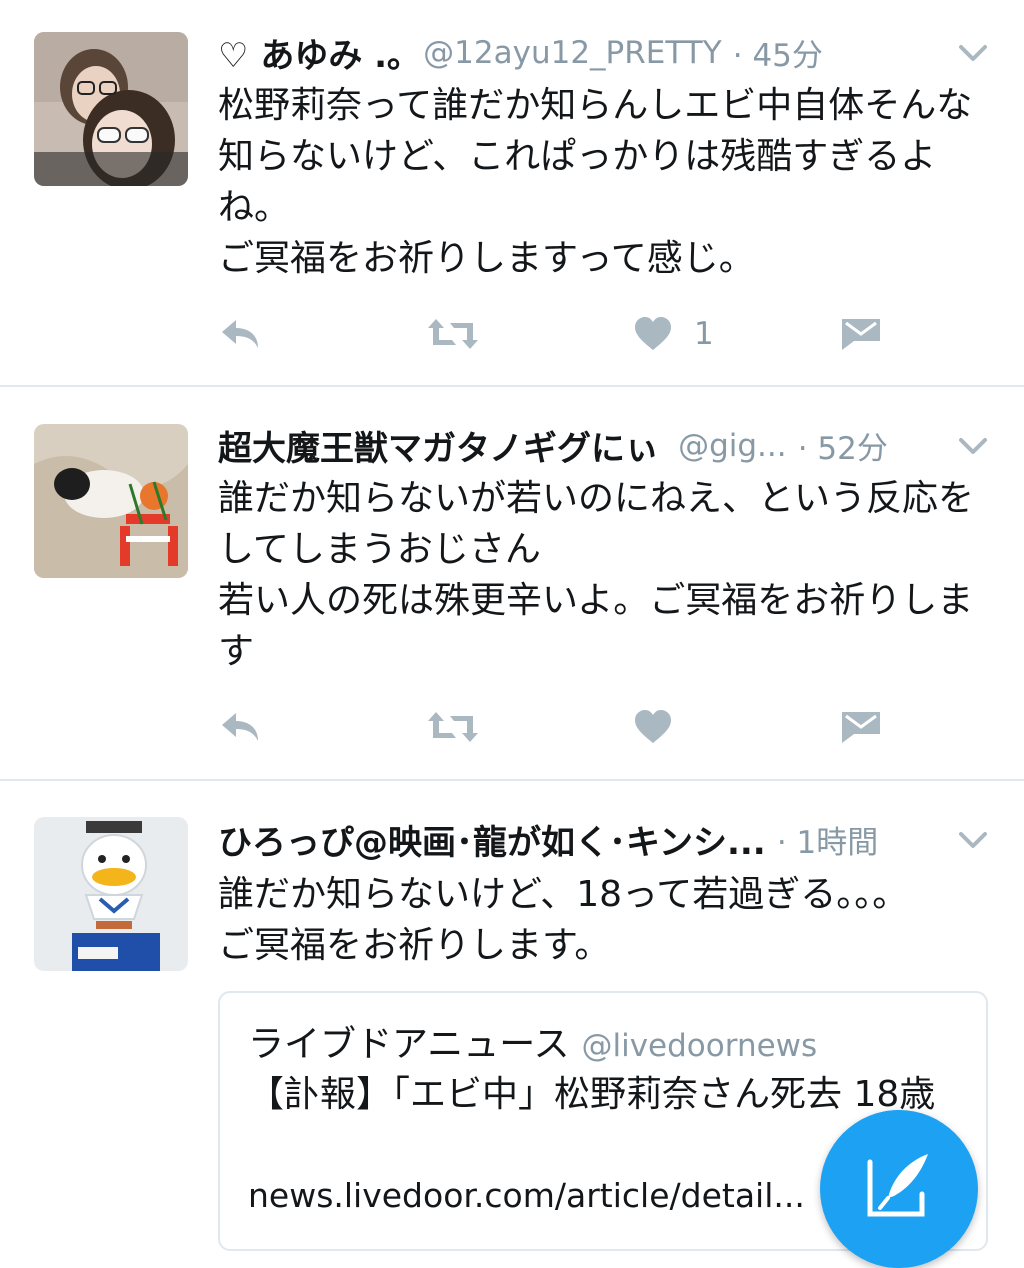 Image resolution: width=1024 pixels, height=1268 pixels. Describe the element at coordinates (558, 727) in the screenshot. I see `tweet-actions` at that location.